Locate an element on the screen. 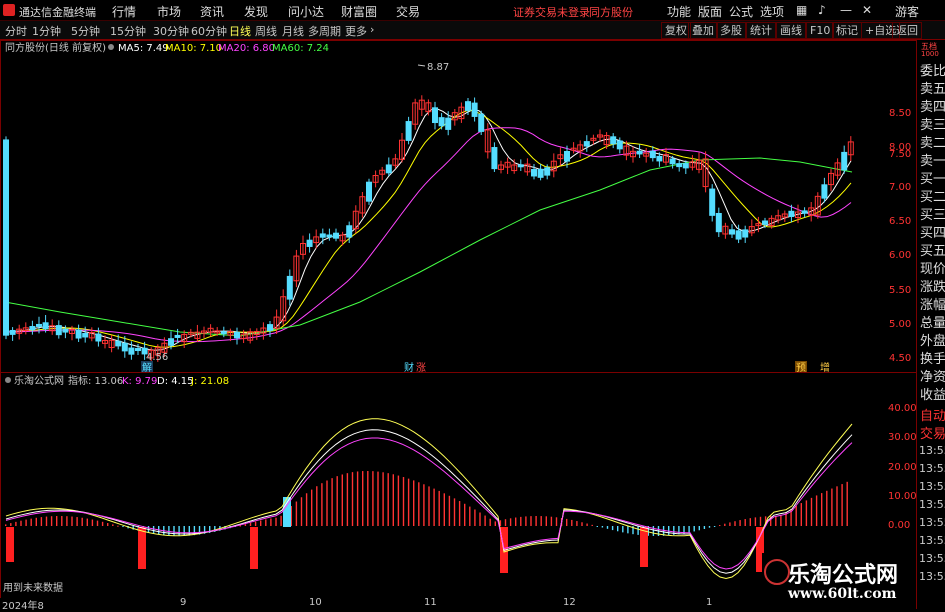 This screenshot has height=612, width=945. overlay-button: 叠加 is located at coordinates (703, 30).